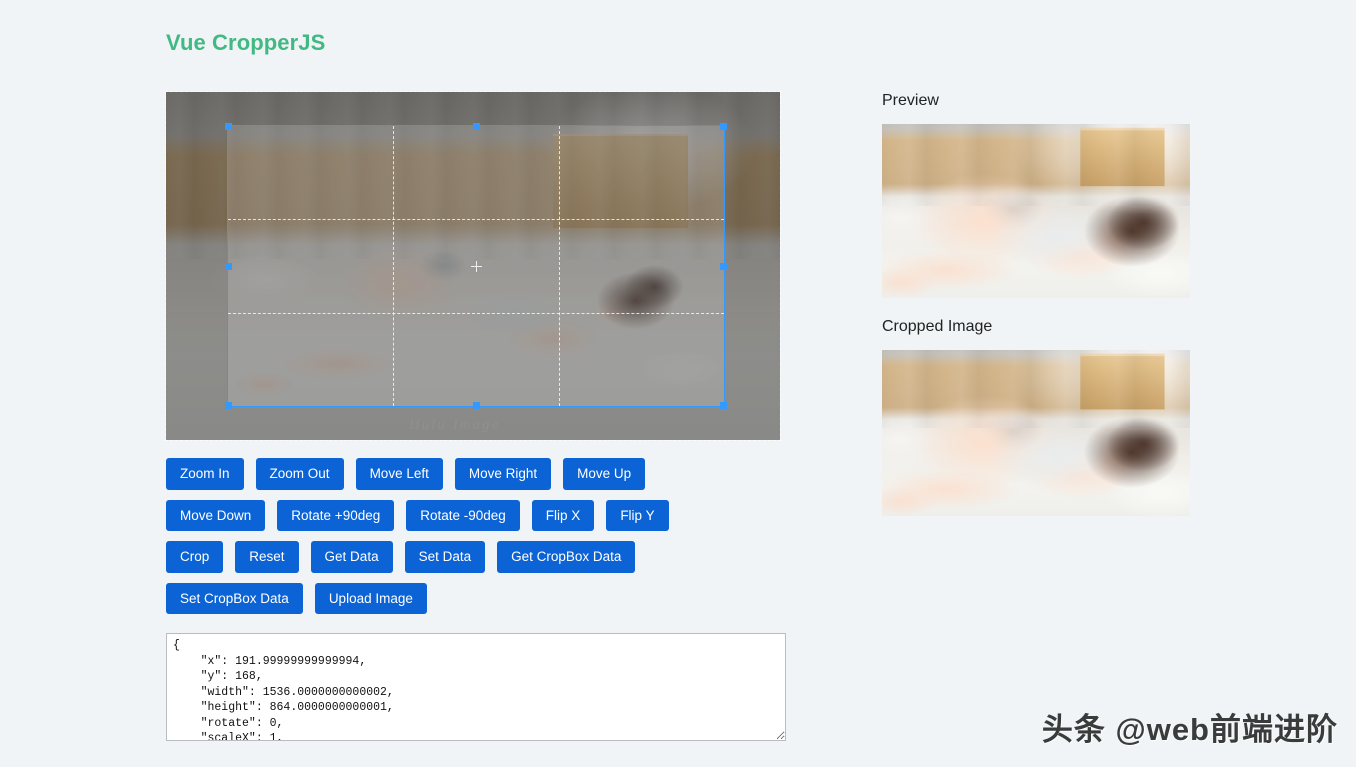 The width and height of the screenshot is (1356, 767). I want to click on crop-button: Crop, so click(195, 557).